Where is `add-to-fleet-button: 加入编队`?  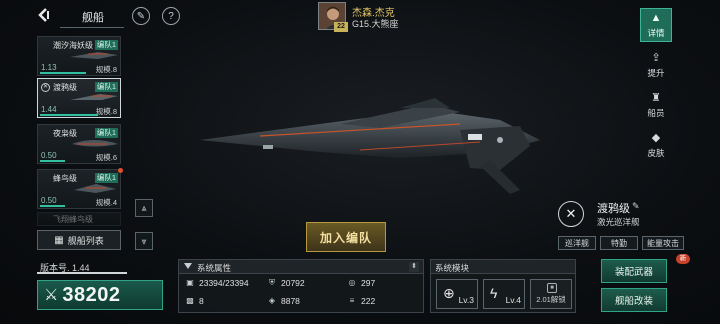
add-to-fleet-button: 加入编队 is located at coordinates (346, 237).